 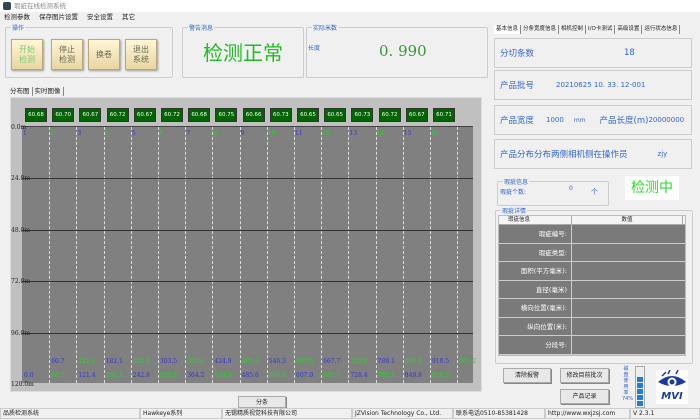 I want to click on stop-button: 停止 检测, so click(x=67, y=54).